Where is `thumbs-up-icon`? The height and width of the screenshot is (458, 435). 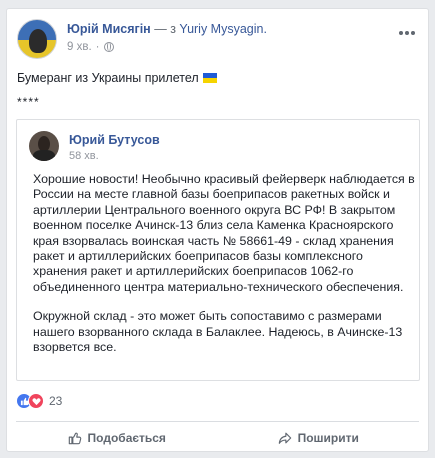 thumbs-up-icon is located at coordinates (74, 438).